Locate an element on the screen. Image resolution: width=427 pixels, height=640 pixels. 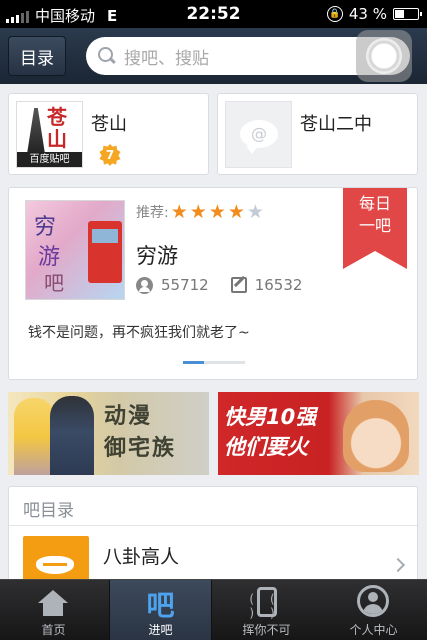
recommend-forum-name: 穷游 is located at coordinates (157, 256).